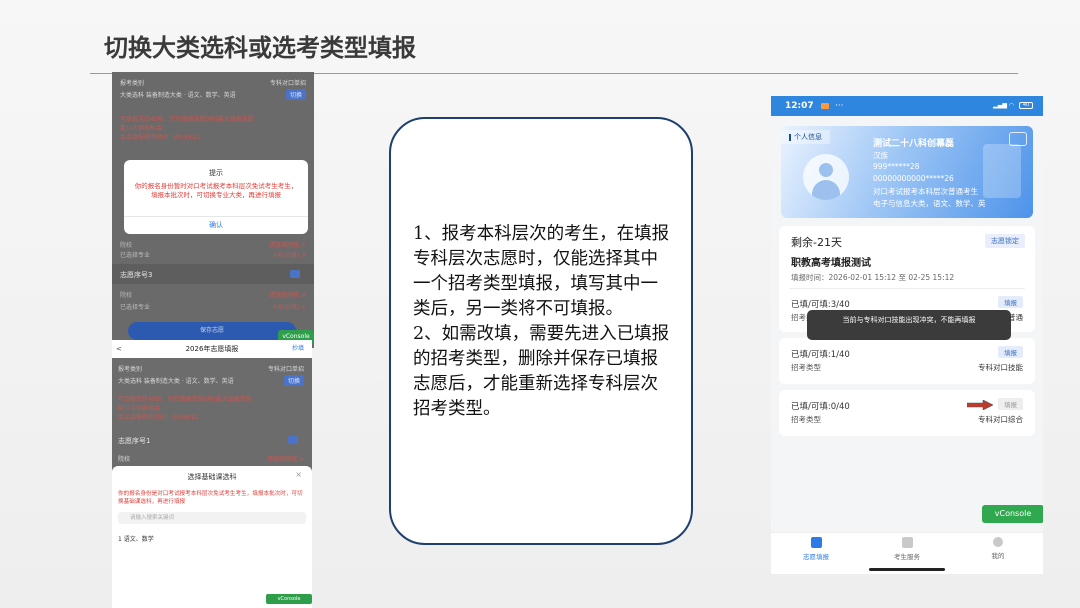 The height and width of the screenshot is (608, 1080). I want to click on divider, so click(907, 288).